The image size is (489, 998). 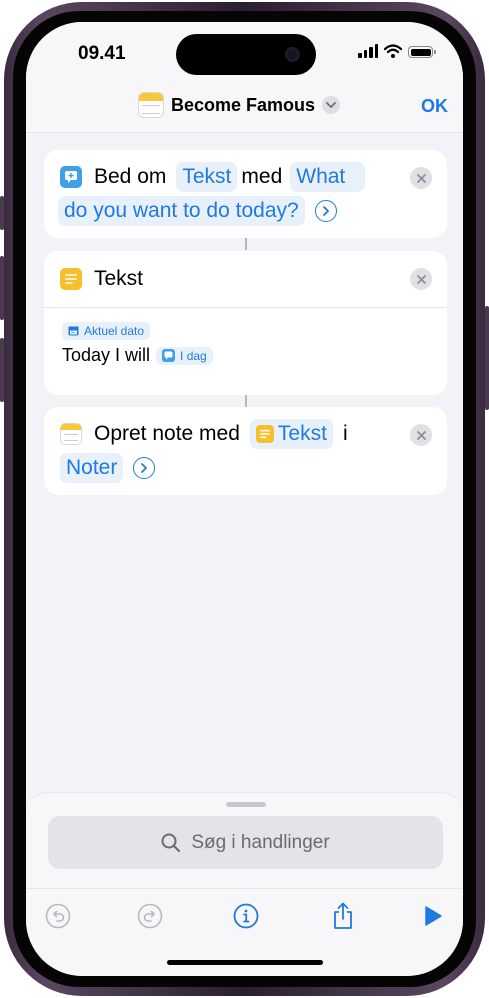 What do you see at coordinates (207, 177) in the screenshot?
I see `input-type-token: Tekst` at bounding box center [207, 177].